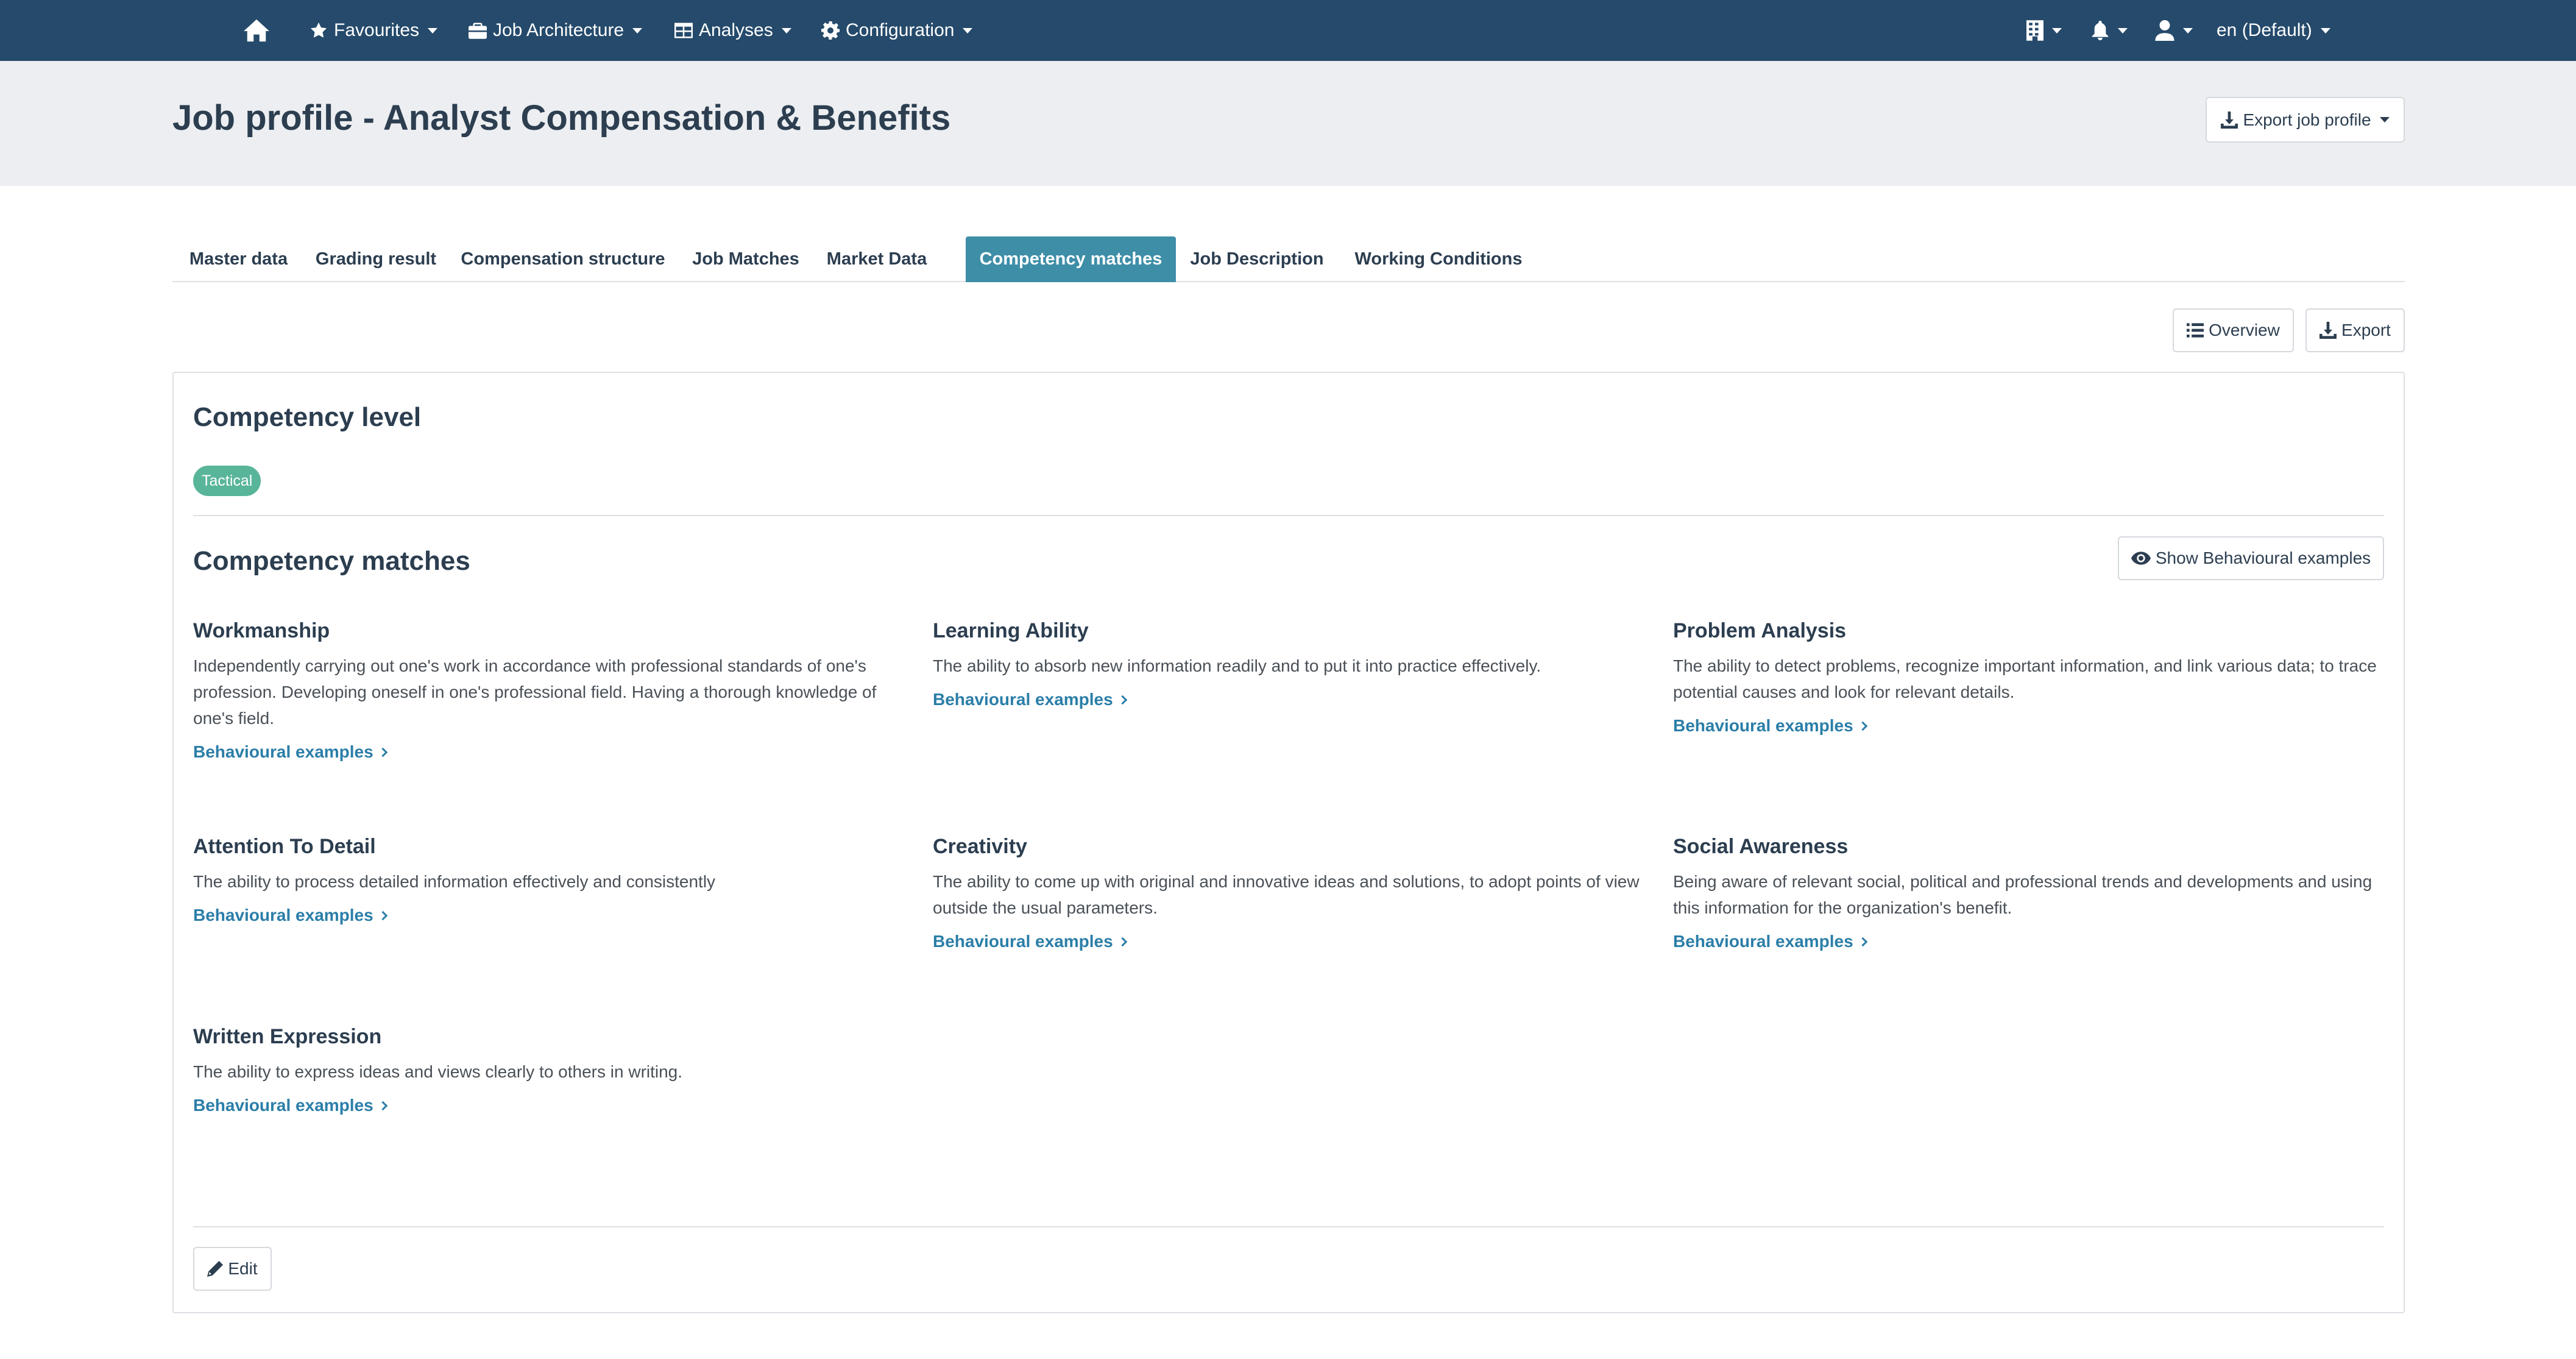 This screenshot has width=2576, height=1359. I want to click on competency-title: Learning Ability, so click(1011, 631).